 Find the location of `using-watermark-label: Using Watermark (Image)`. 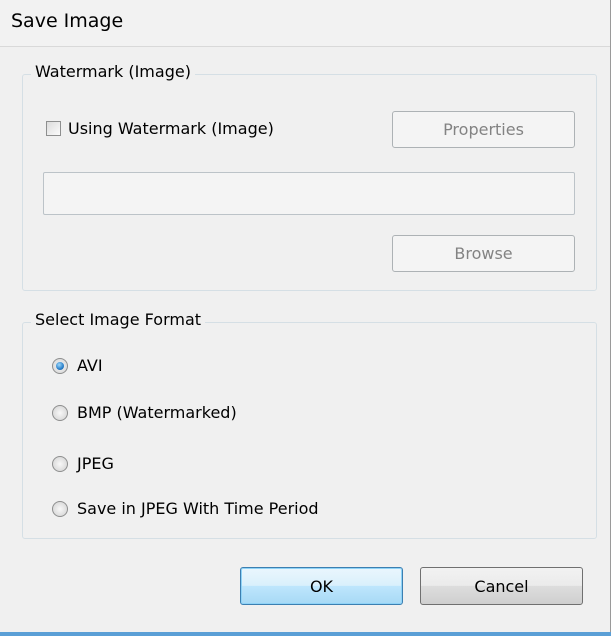

using-watermark-label: Using Watermark (Image) is located at coordinates (171, 128).